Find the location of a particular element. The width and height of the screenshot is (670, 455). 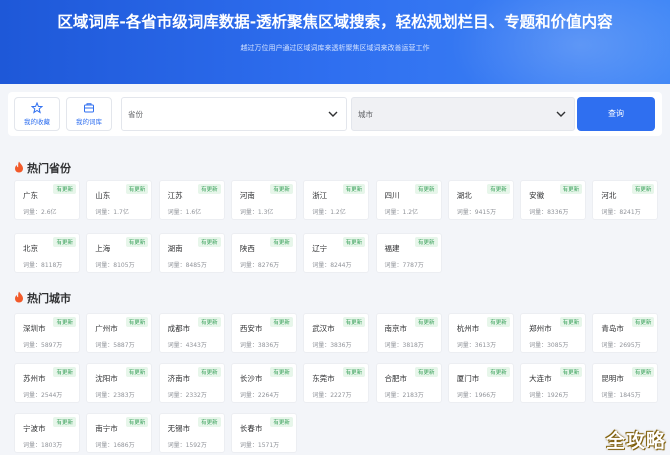

city-select: 城市 is located at coordinates (463, 114).